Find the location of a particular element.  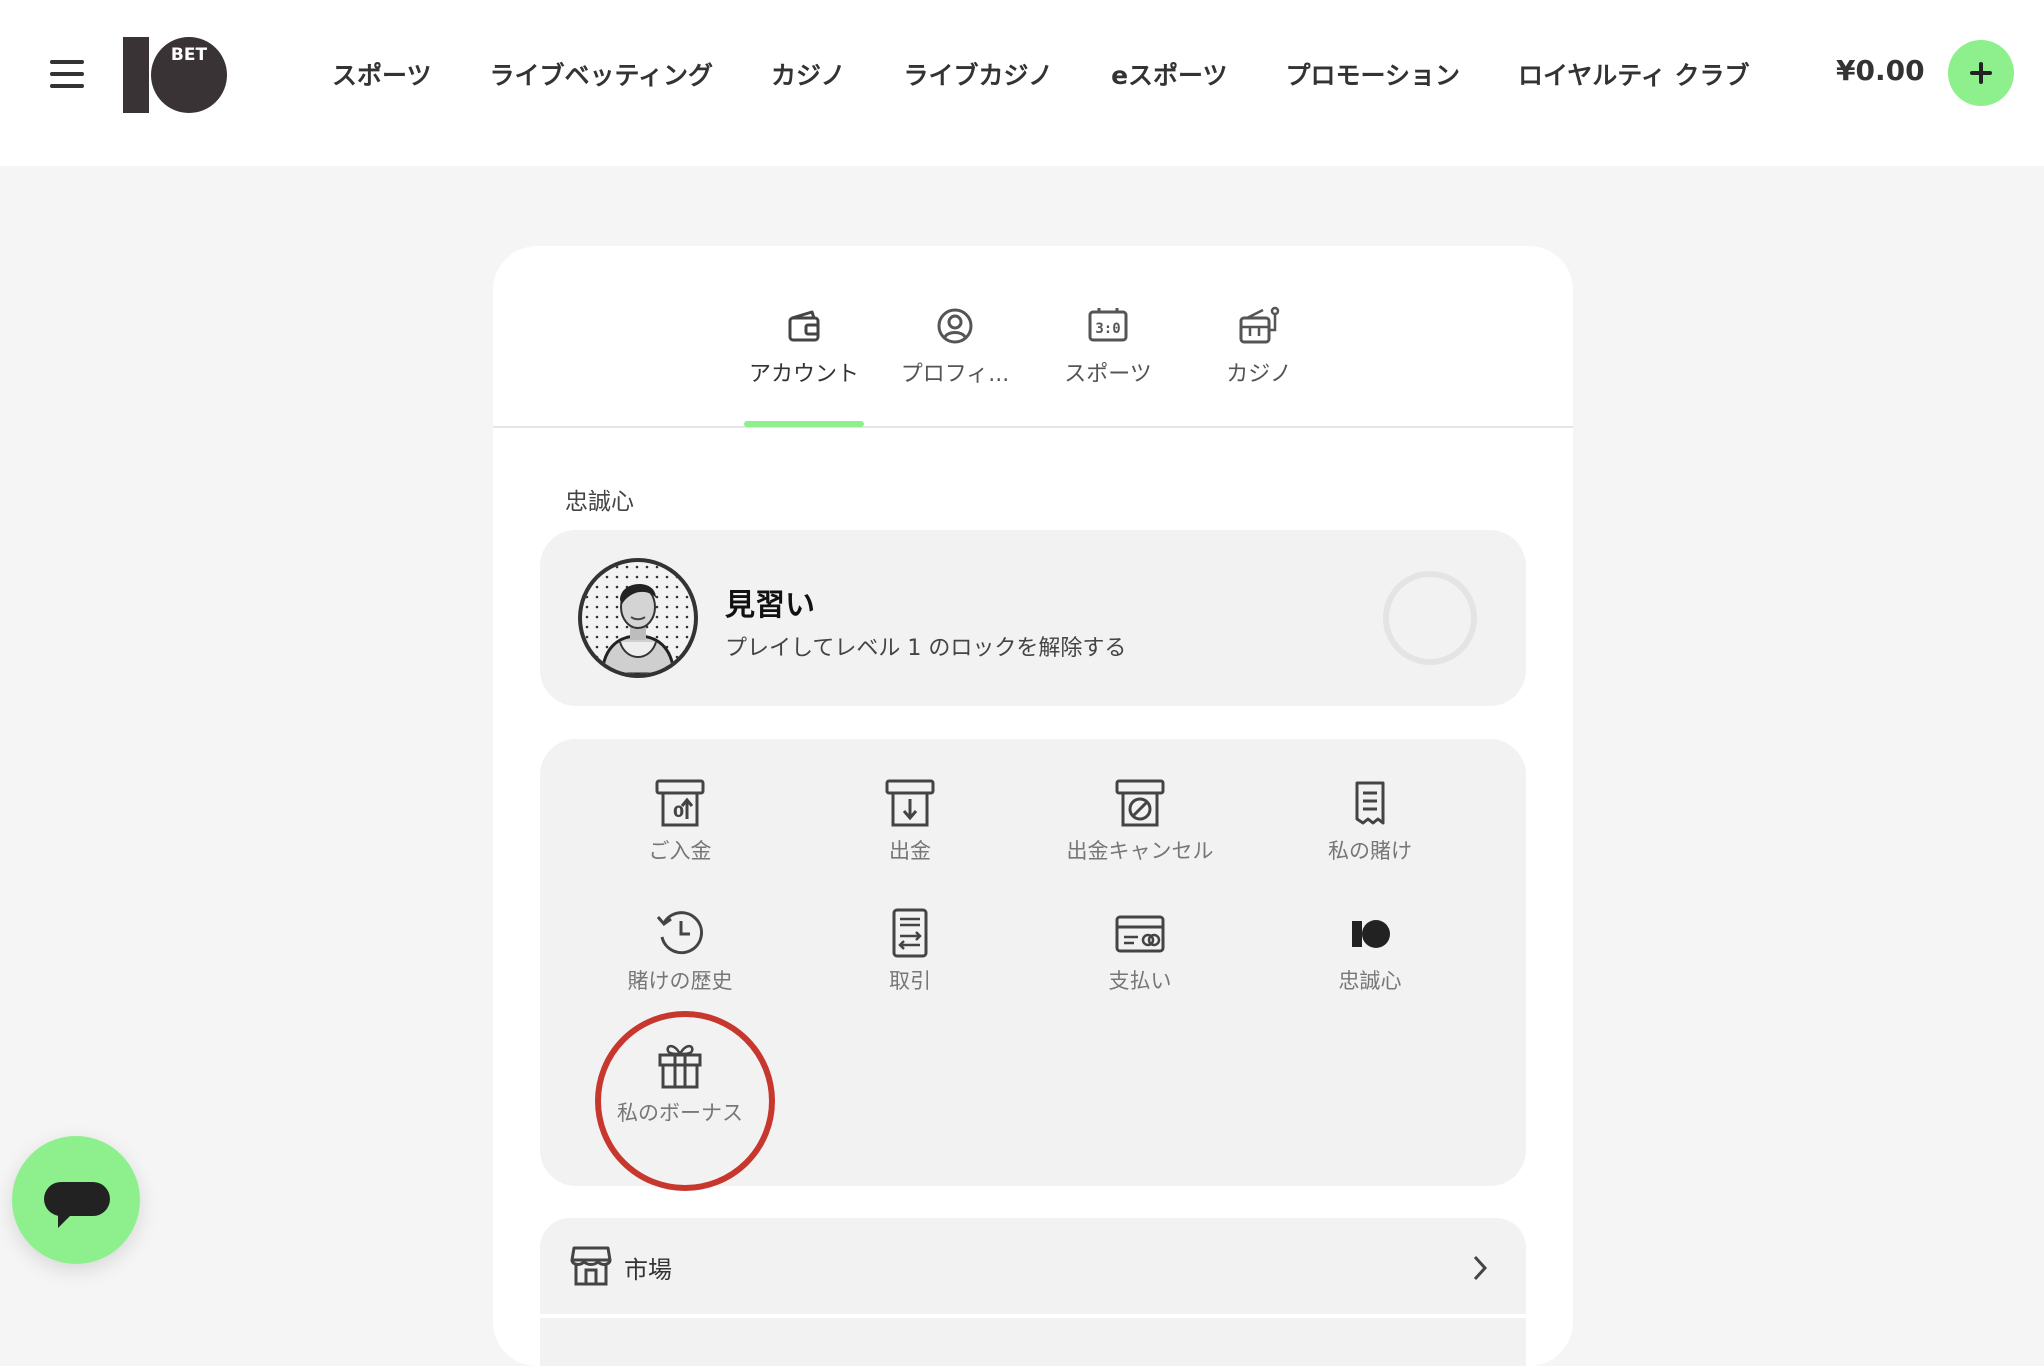

action-payments: 支払い is located at coordinates (1140, 962).